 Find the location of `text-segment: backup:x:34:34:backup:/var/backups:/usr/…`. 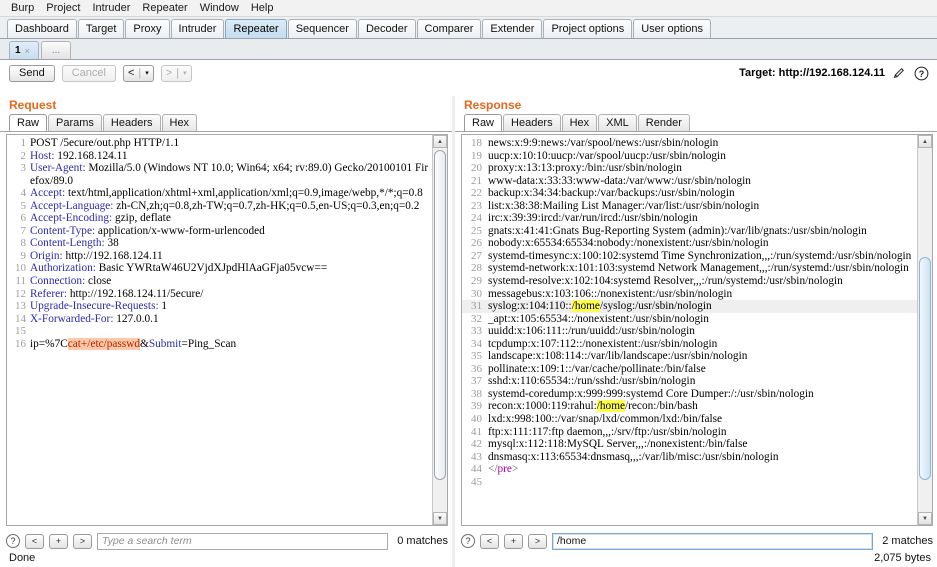

text-segment: backup:x:34:34:backup:/var/backups:/usr/… is located at coordinates (611, 193).